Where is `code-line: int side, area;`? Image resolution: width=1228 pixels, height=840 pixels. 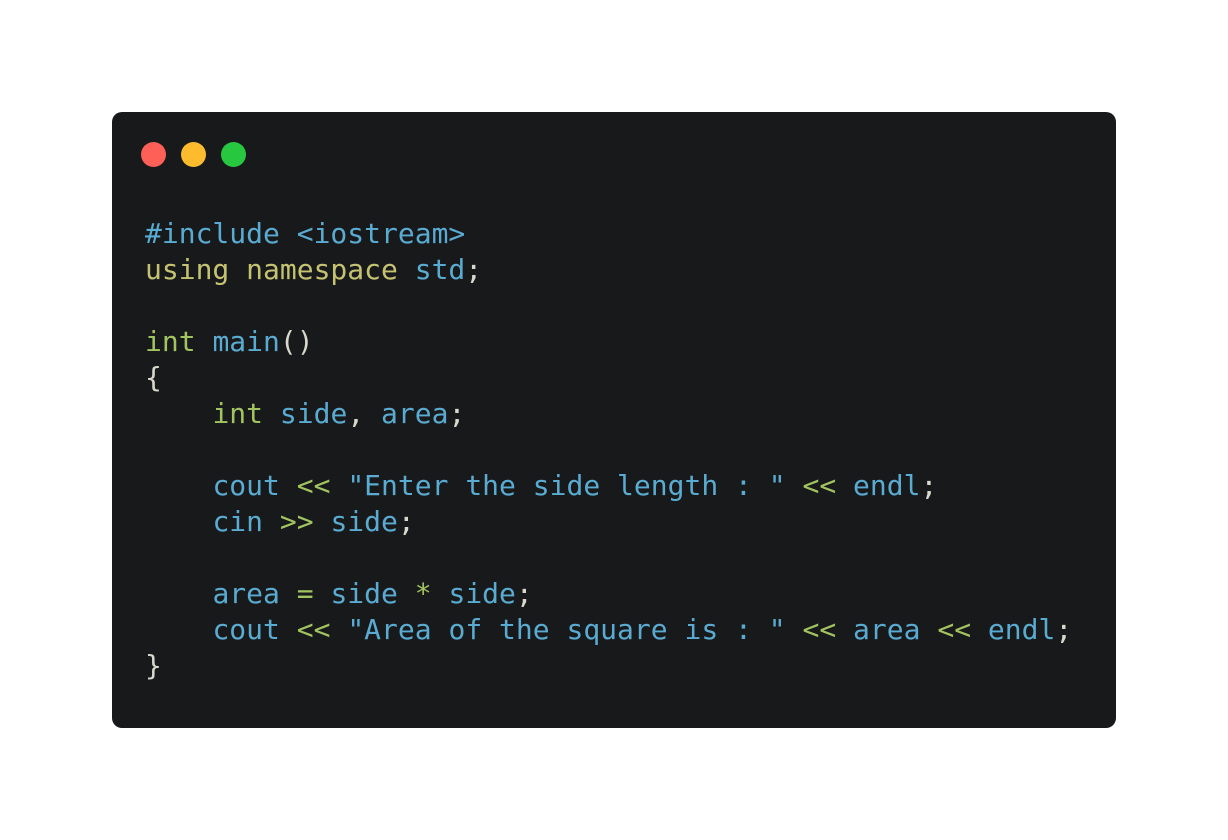 code-line: int side, area; is located at coordinates (608, 414).